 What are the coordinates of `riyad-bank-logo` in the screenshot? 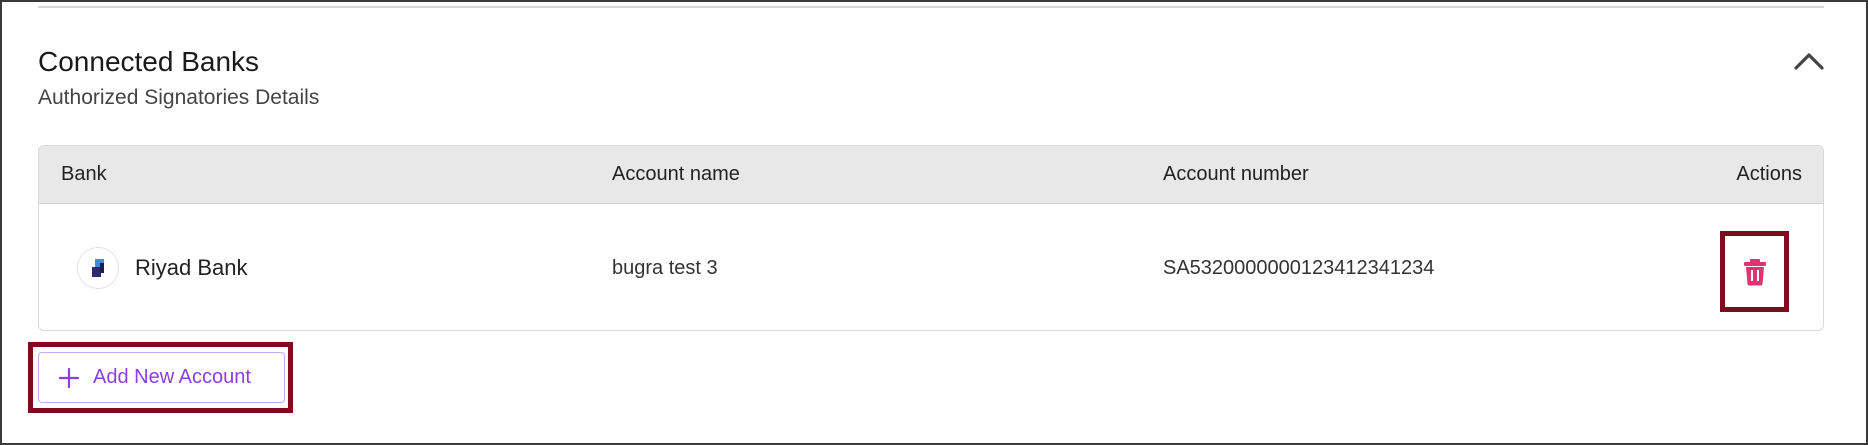 It's located at (98, 268).